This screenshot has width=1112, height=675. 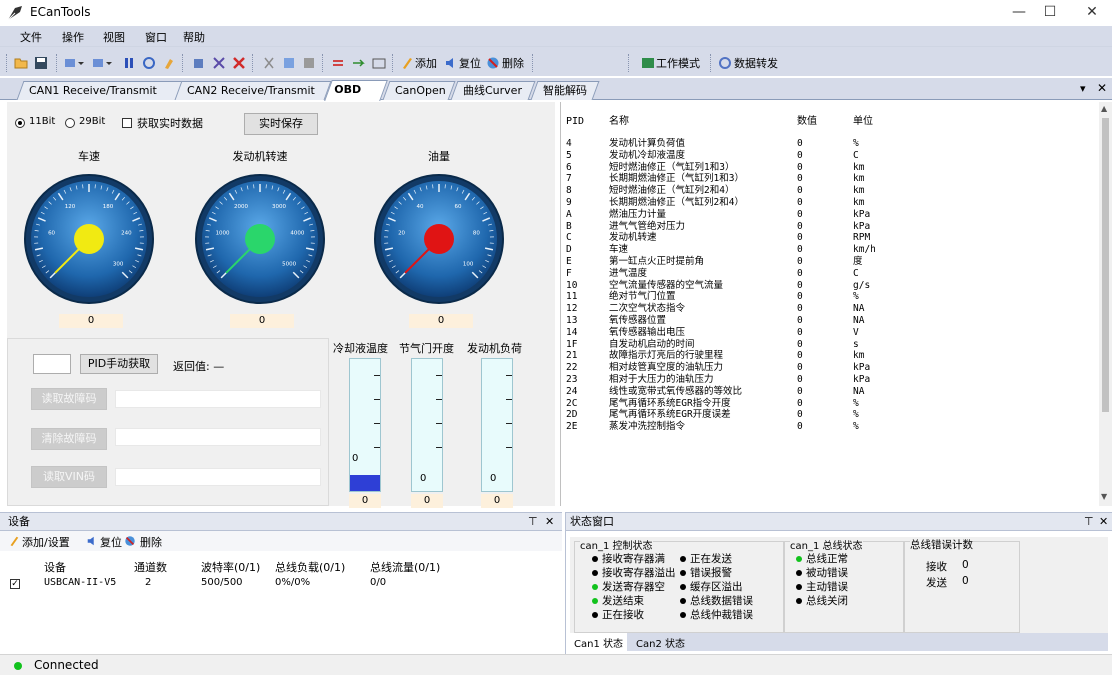 I want to click on pid-table-row: 5 发动机冷却液温度 0 C, so click(x=831, y=156).